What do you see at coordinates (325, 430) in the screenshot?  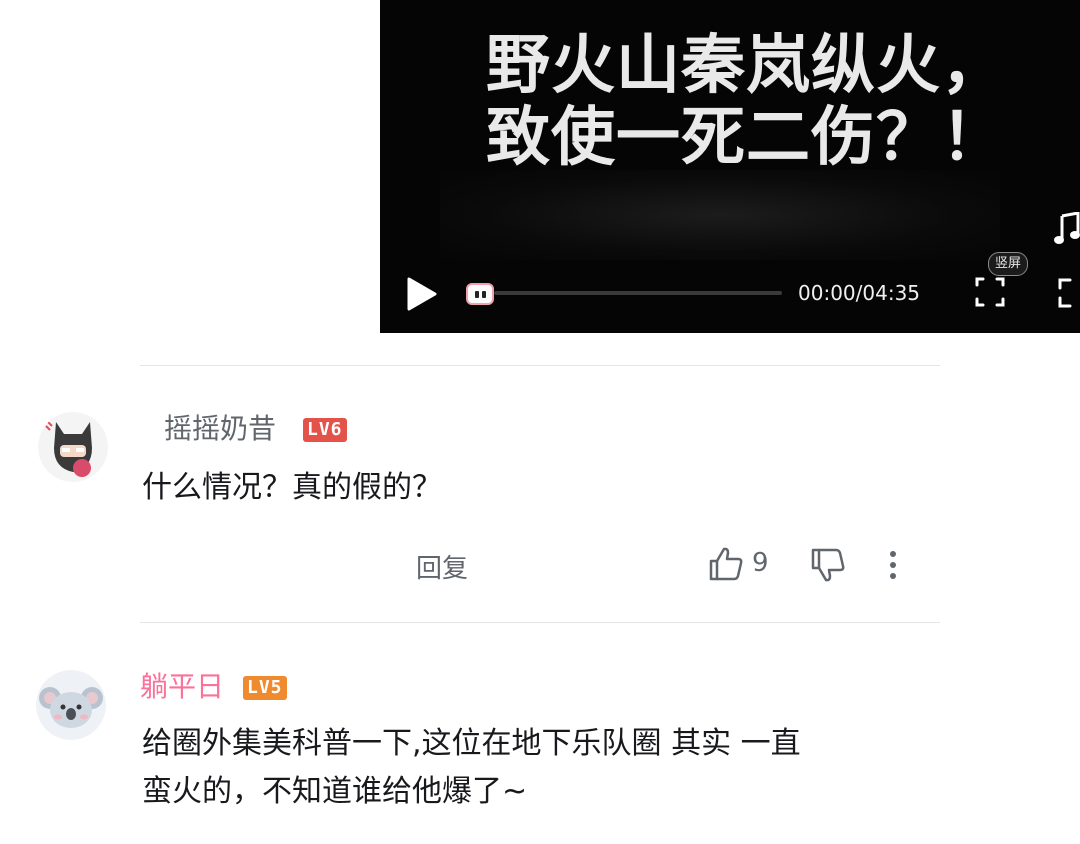 I see `level-badge: LV6` at bounding box center [325, 430].